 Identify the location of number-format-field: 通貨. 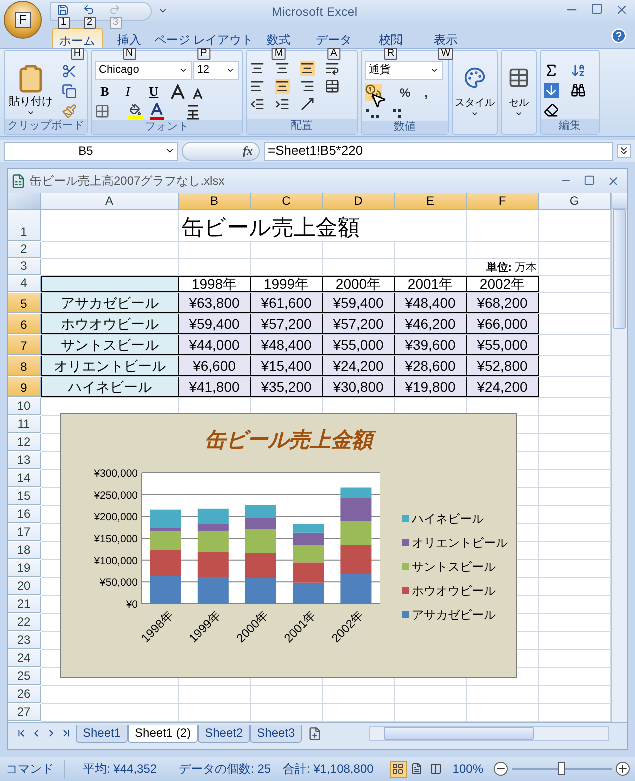
(404, 70).